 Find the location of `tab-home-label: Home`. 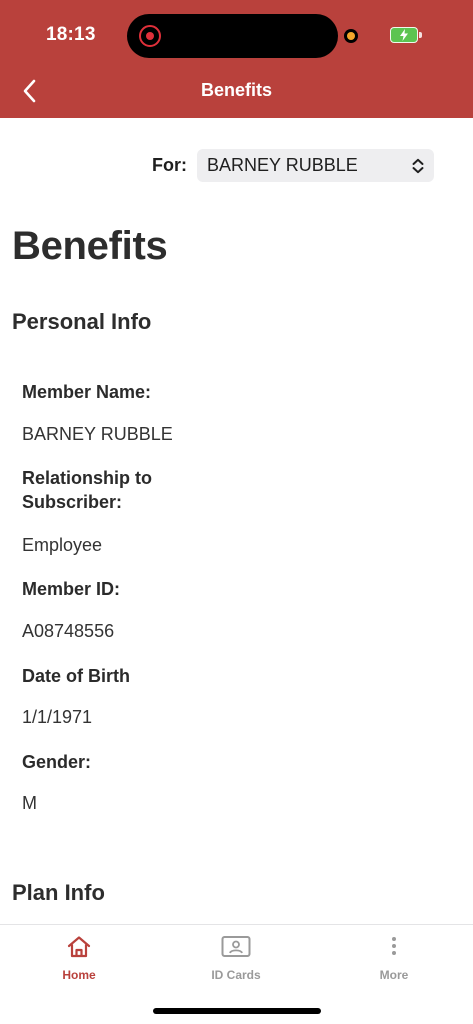

tab-home-label: Home is located at coordinates (79, 975).